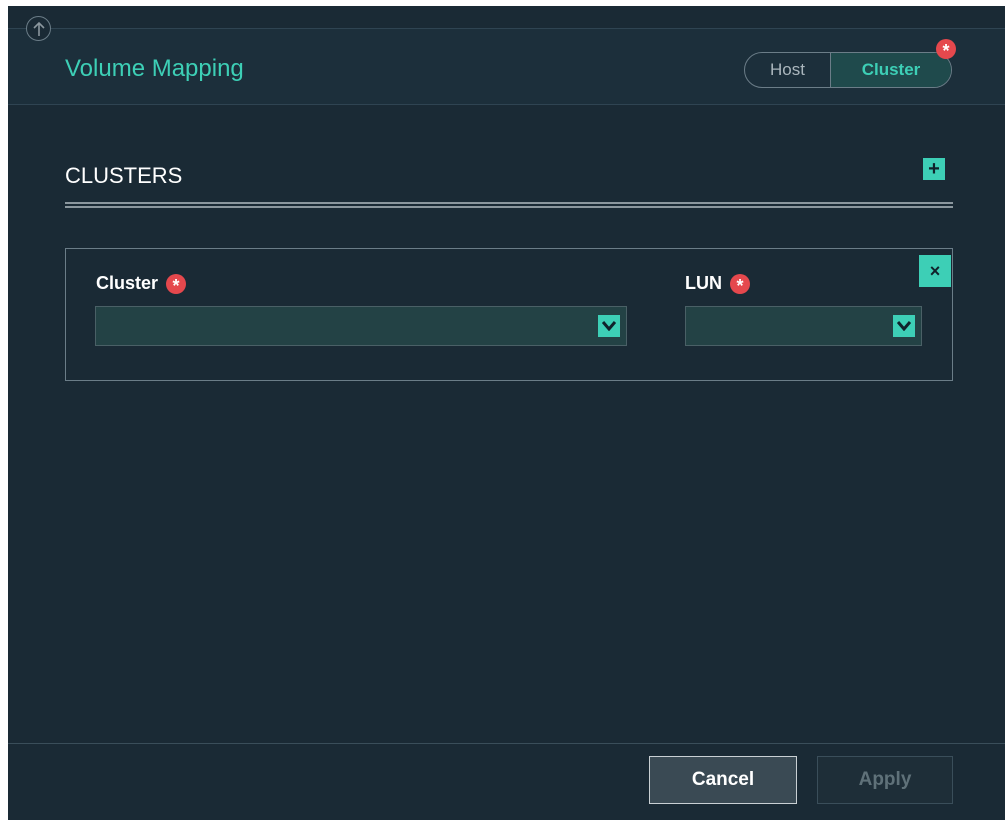 This screenshot has width=1005, height=820. Describe the element at coordinates (509, 205) in the screenshot. I see `section-divider` at that location.